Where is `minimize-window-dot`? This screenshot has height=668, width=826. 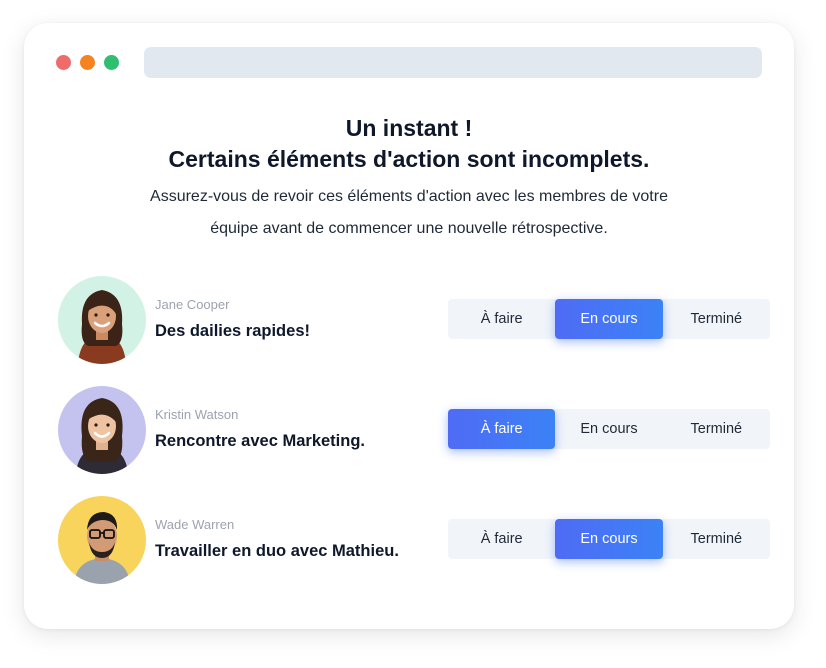 minimize-window-dot is located at coordinates (87, 62).